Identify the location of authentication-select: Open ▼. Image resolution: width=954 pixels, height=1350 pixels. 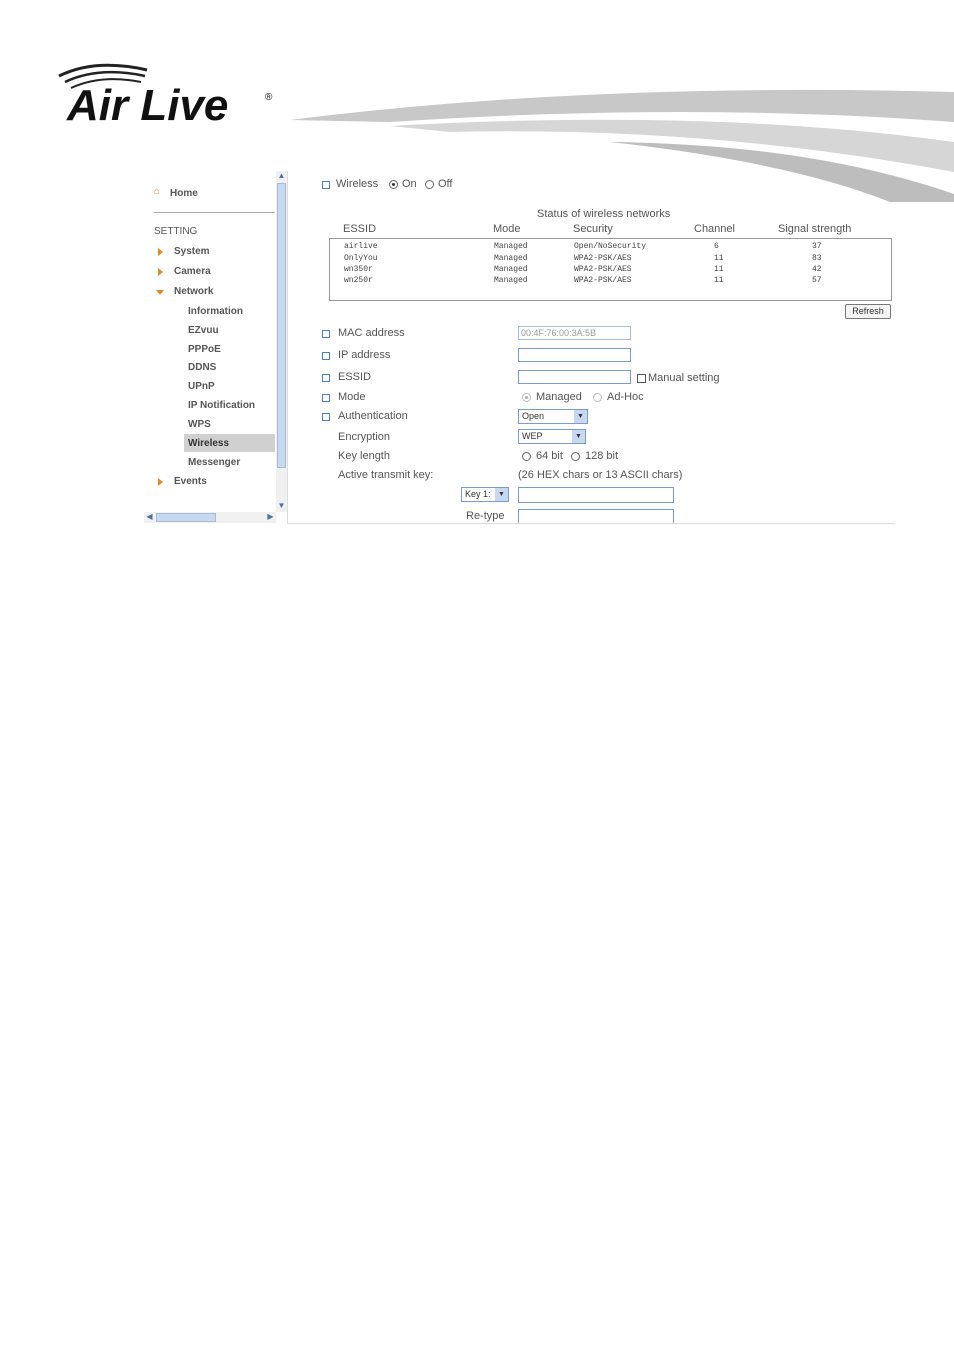
(553, 416).